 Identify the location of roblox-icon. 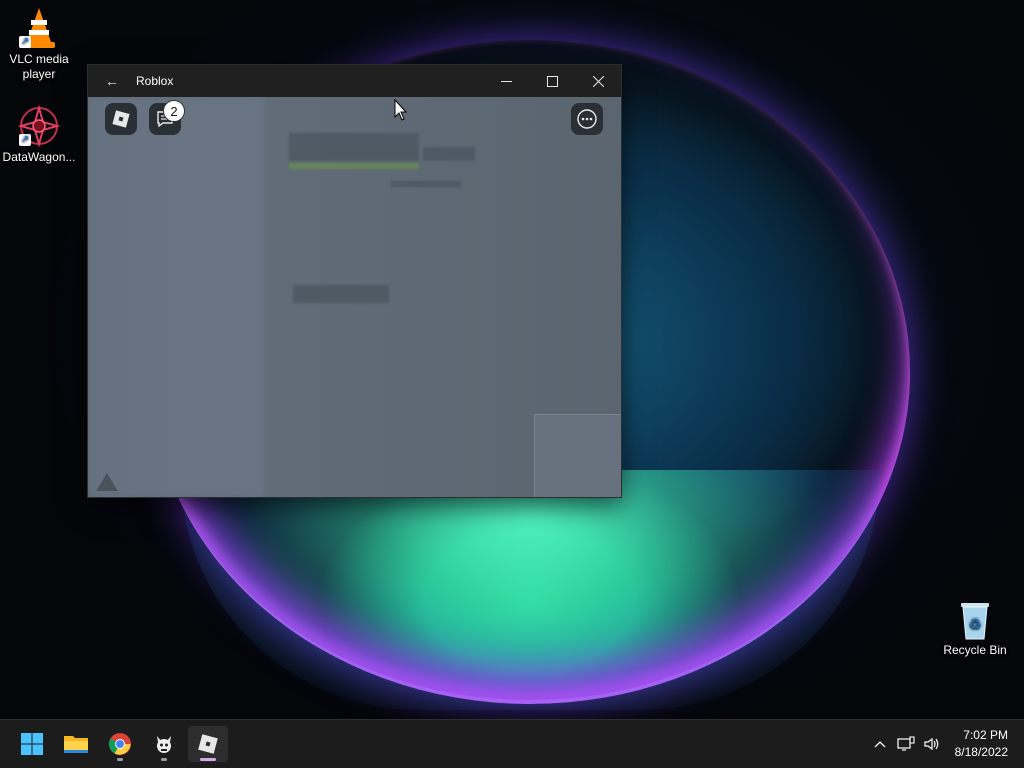
(208, 744).